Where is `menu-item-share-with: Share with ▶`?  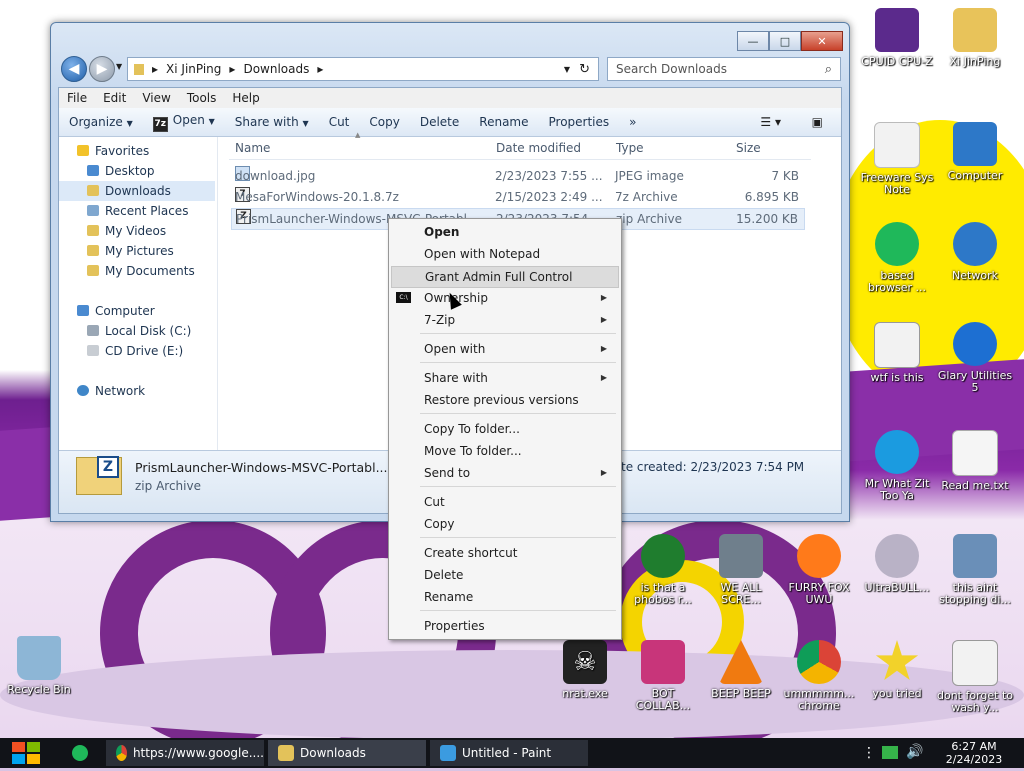
menu-item-share-with: Share with ▶ is located at coordinates (504, 378).